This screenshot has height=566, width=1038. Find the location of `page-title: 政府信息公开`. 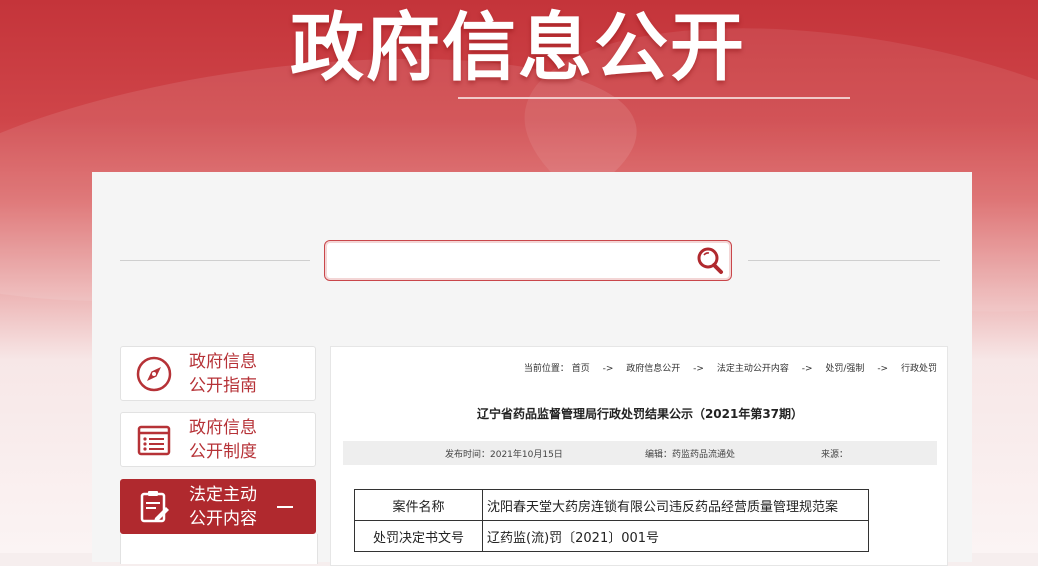

page-title: 政府信息公开 is located at coordinates (518, 48).